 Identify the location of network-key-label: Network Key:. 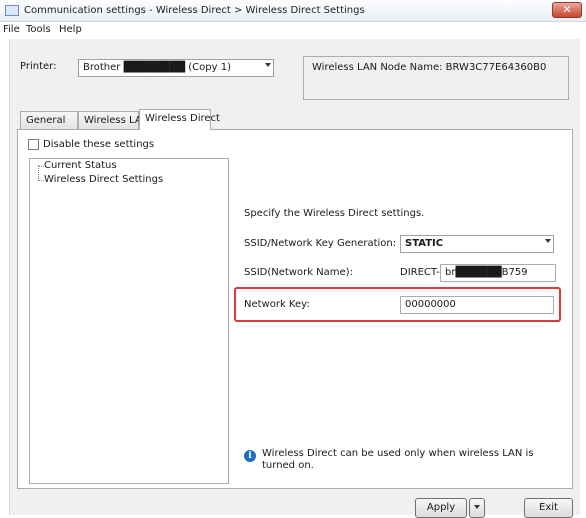
(277, 304).